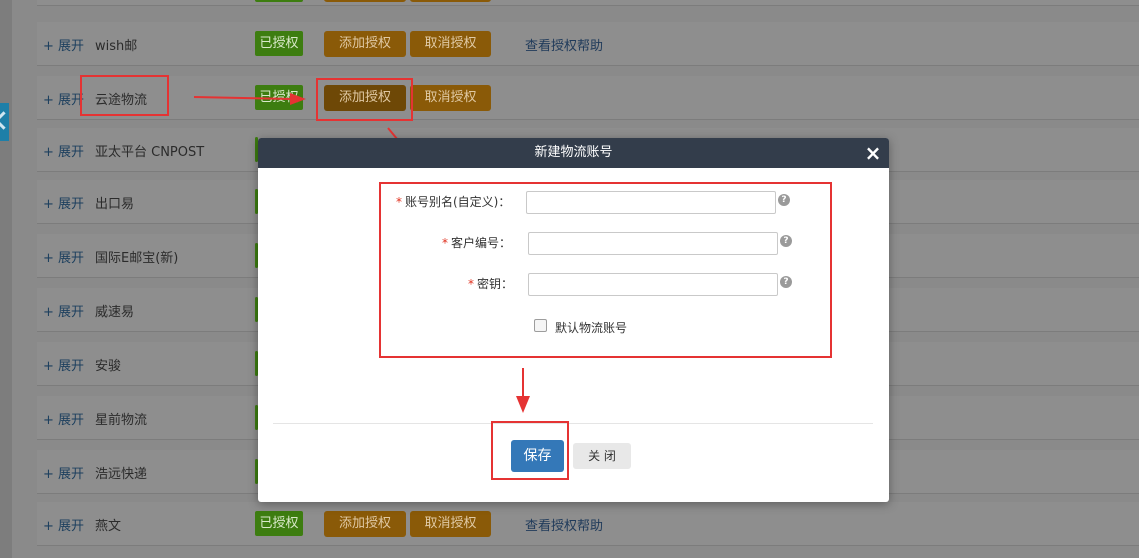  What do you see at coordinates (249, 99) in the screenshot?
I see `arrow-to-add-button-icon` at bounding box center [249, 99].